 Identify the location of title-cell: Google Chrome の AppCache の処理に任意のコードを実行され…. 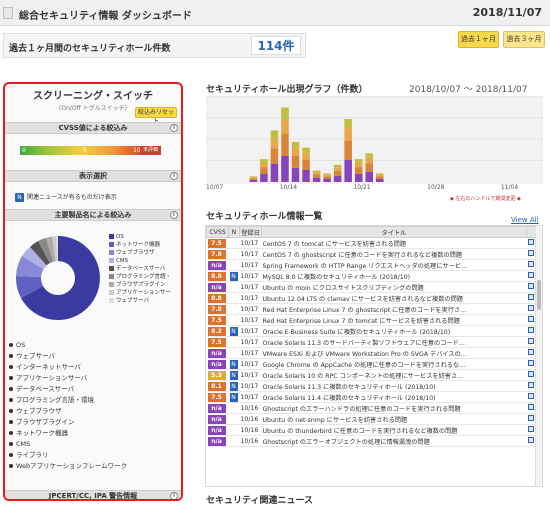
(394, 364).